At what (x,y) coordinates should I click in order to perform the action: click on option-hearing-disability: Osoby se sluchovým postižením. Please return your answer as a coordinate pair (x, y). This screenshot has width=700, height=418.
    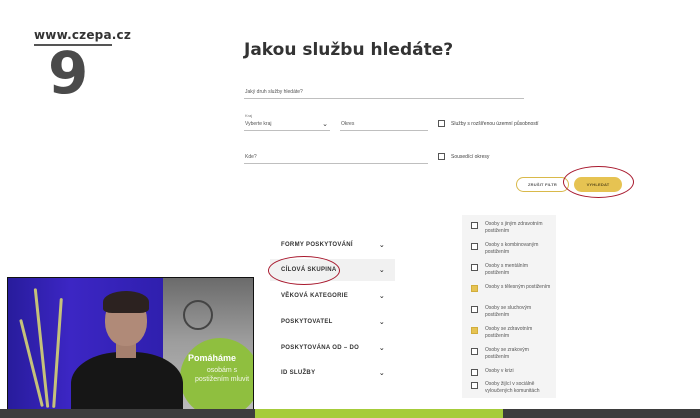
    Looking at the image, I should click on (511, 312).